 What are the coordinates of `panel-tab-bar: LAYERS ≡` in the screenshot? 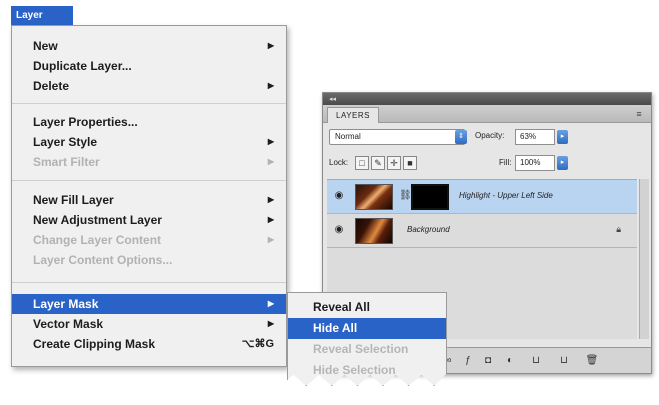 It's located at (487, 114).